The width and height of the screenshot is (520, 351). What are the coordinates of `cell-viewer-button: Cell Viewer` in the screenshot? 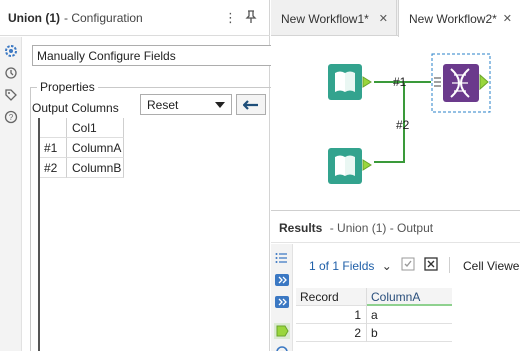 It's located at (491, 266).